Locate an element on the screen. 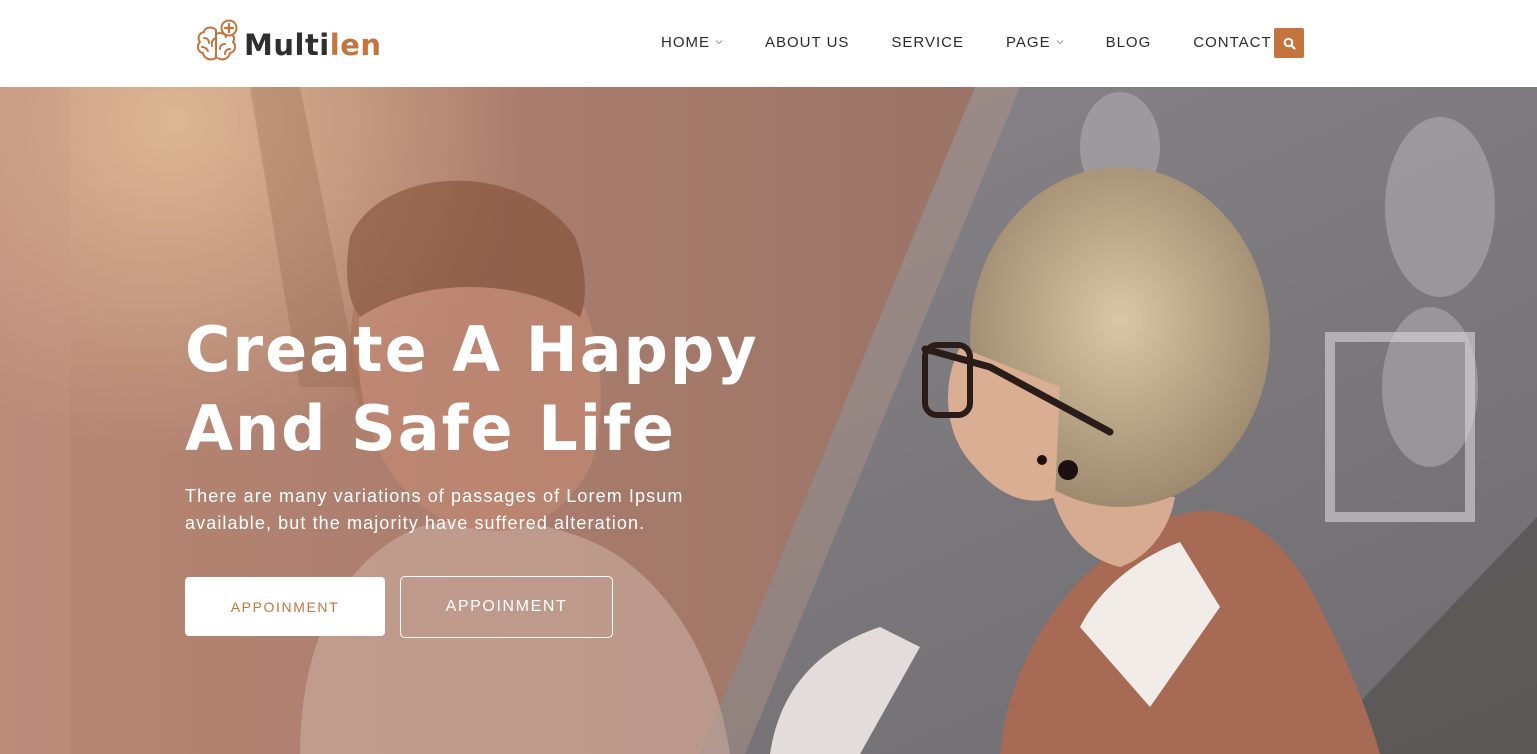 The image size is (1537, 754). main-nav: HOME ABOUT US SERVICE PAGE BLOG CONTACT is located at coordinates (966, 42).